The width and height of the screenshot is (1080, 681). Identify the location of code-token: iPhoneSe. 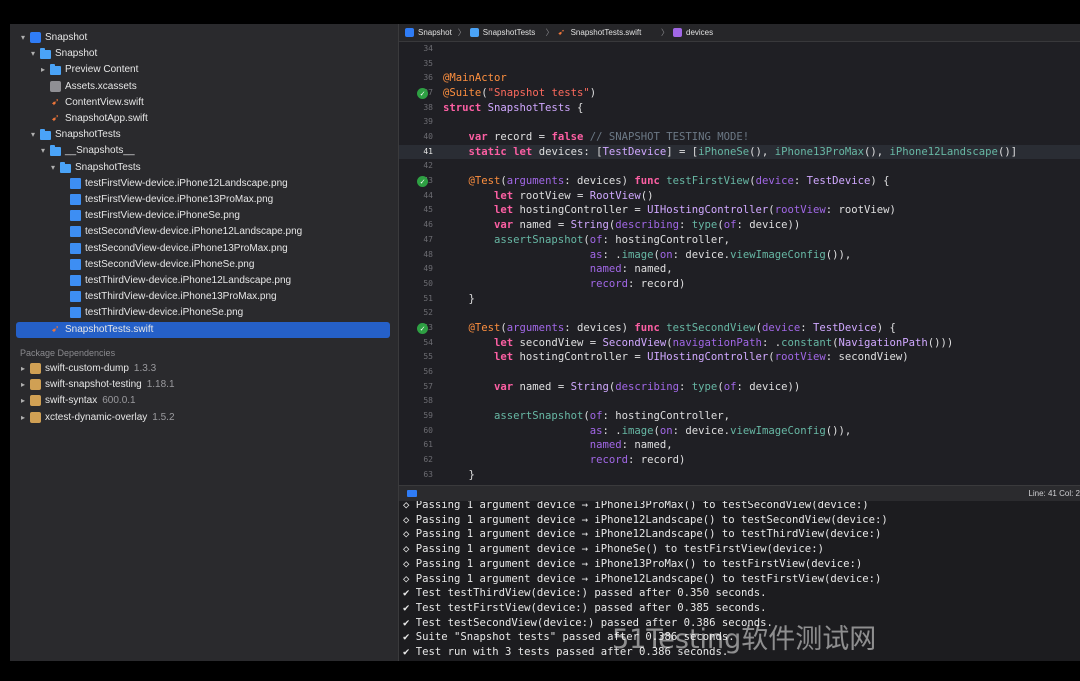
(724, 151).